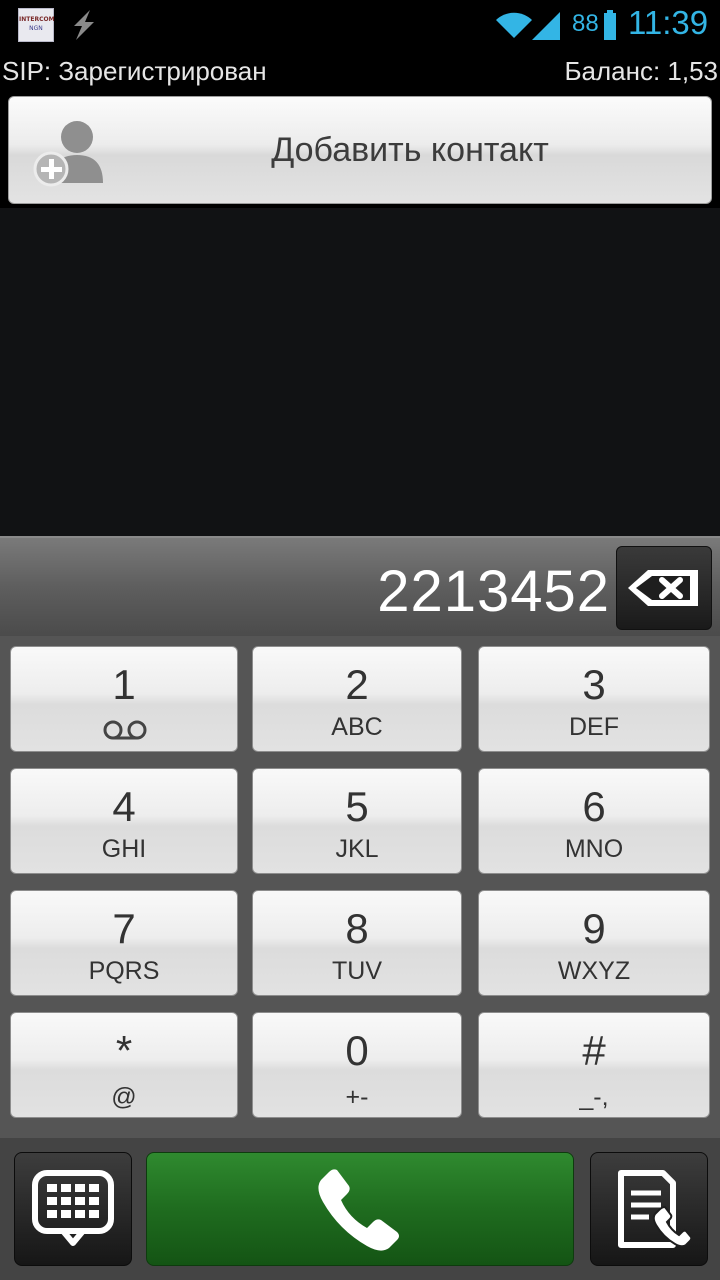 This screenshot has height=1280, width=720. Describe the element at coordinates (124, 849) in the screenshot. I see `key-letters: GHI` at that location.